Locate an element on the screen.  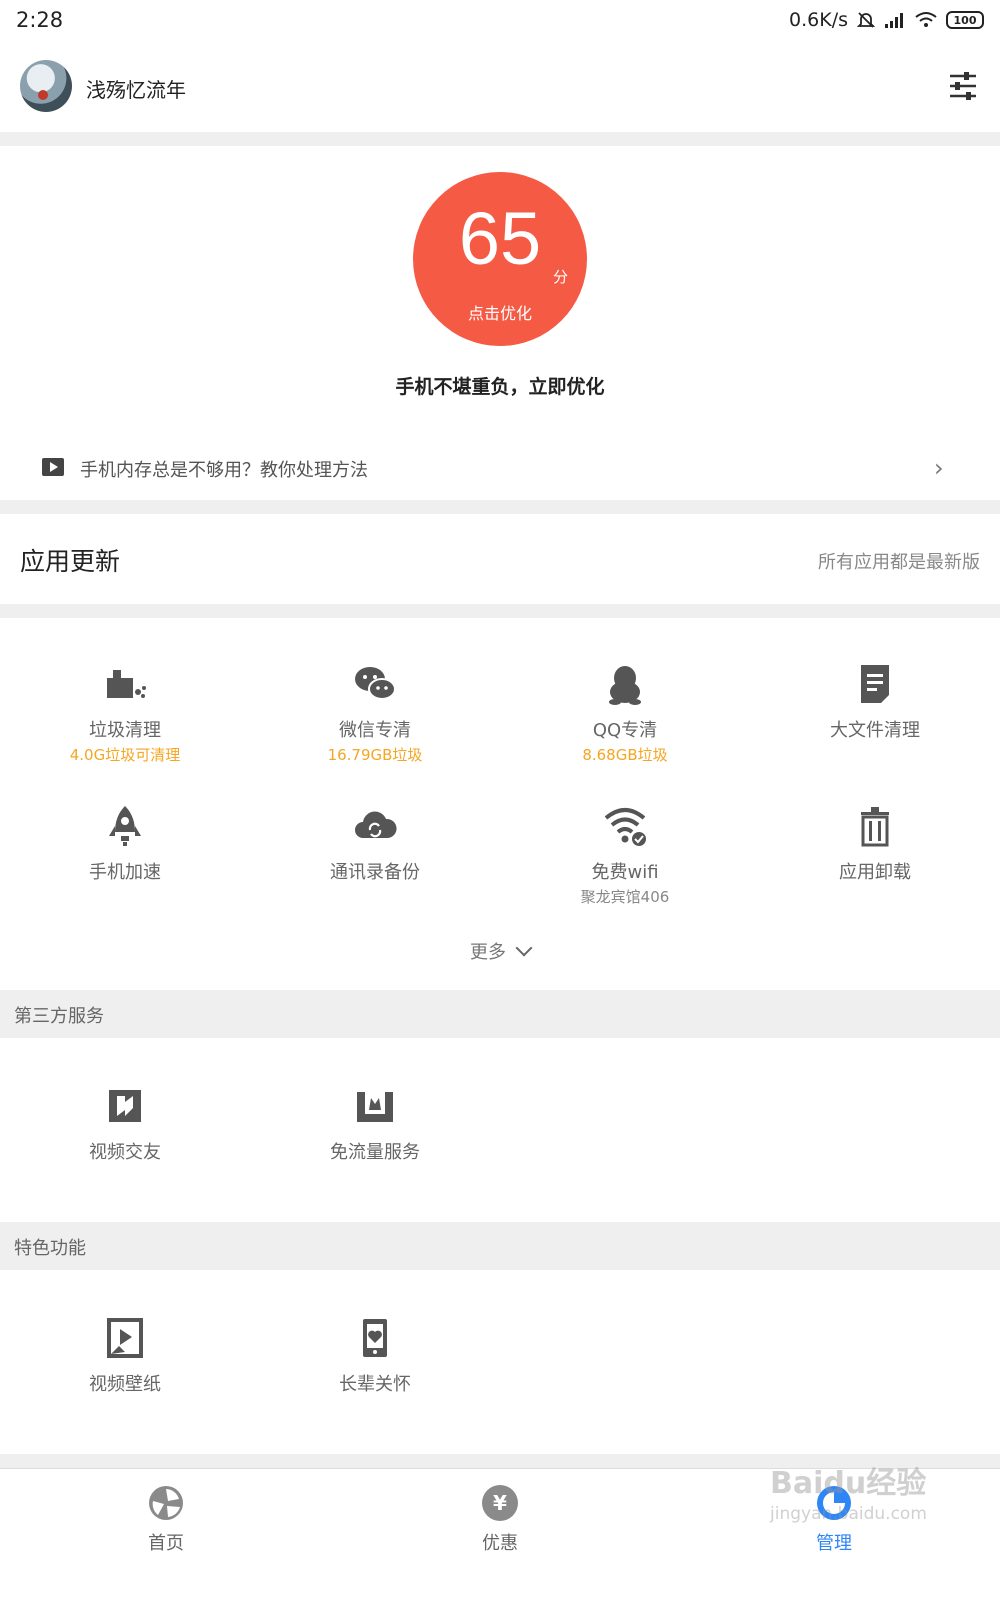
yen-coin-icon: ¥ is located at coordinates (500, 1503).